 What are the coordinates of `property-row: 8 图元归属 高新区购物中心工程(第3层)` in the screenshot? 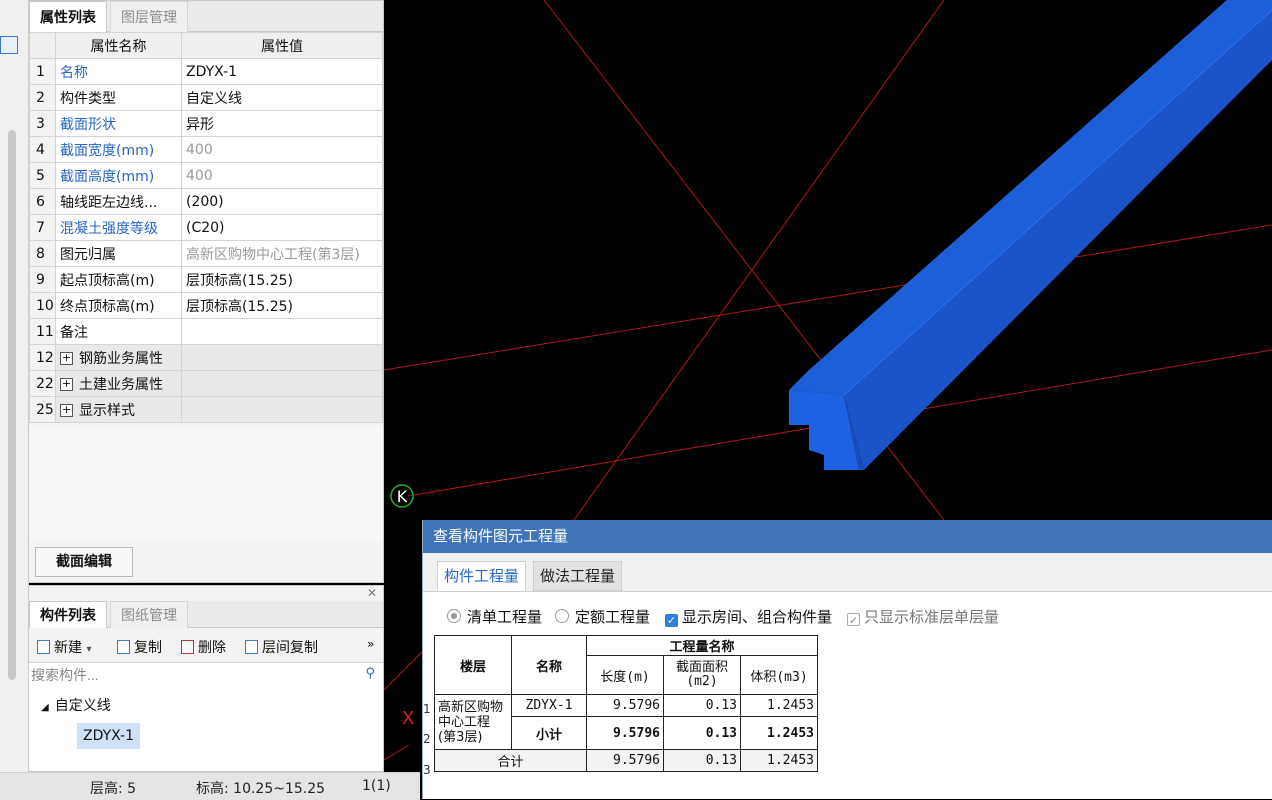 It's located at (206, 253).